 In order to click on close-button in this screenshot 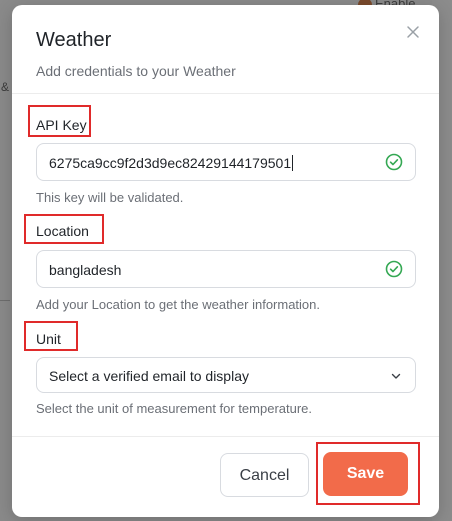, I will do `click(413, 32)`.